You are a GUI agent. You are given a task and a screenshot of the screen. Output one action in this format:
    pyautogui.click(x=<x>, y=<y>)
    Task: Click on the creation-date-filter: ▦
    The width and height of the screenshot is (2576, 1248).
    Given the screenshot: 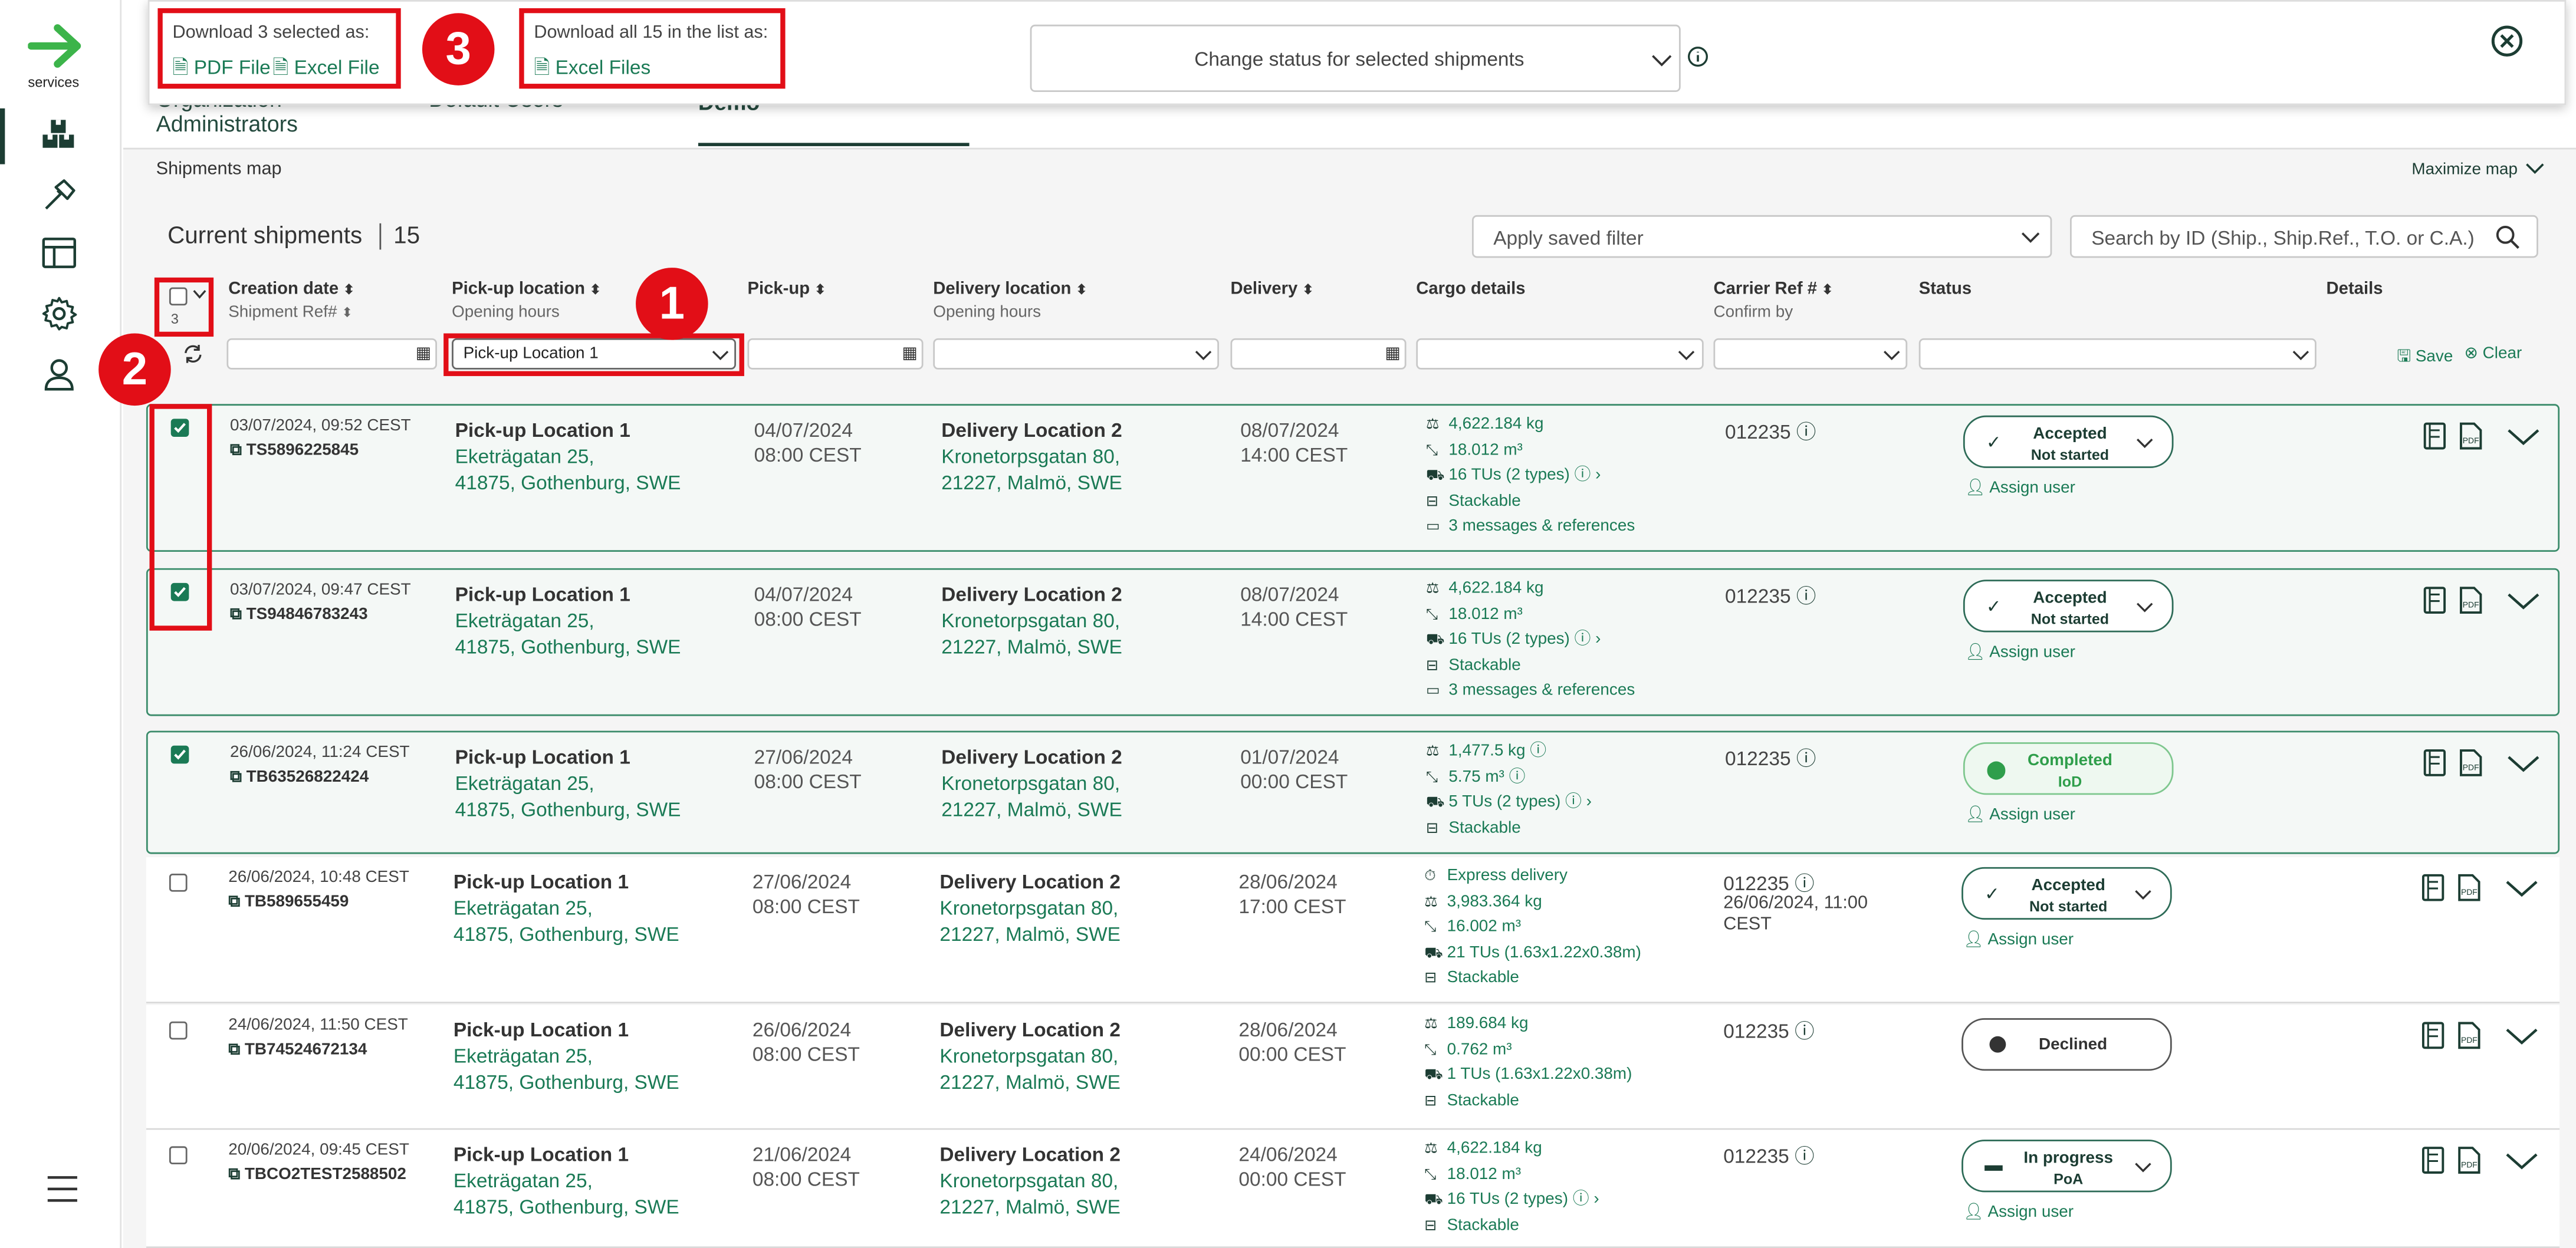 What is the action you would take?
    pyautogui.click(x=331, y=354)
    